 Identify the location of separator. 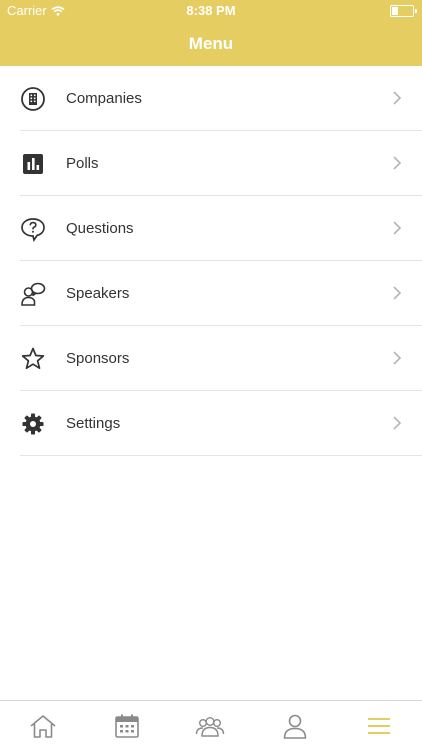
(221, 455).